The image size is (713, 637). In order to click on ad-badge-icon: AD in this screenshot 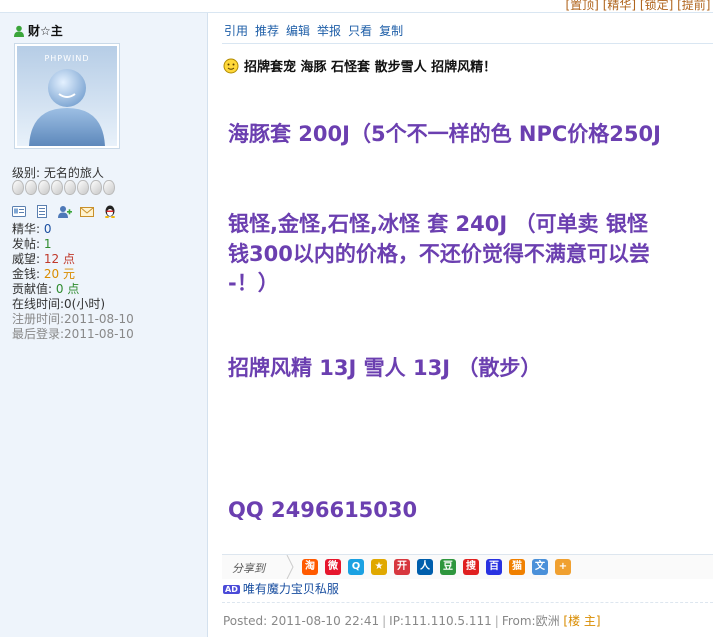, I will do `click(231, 589)`.